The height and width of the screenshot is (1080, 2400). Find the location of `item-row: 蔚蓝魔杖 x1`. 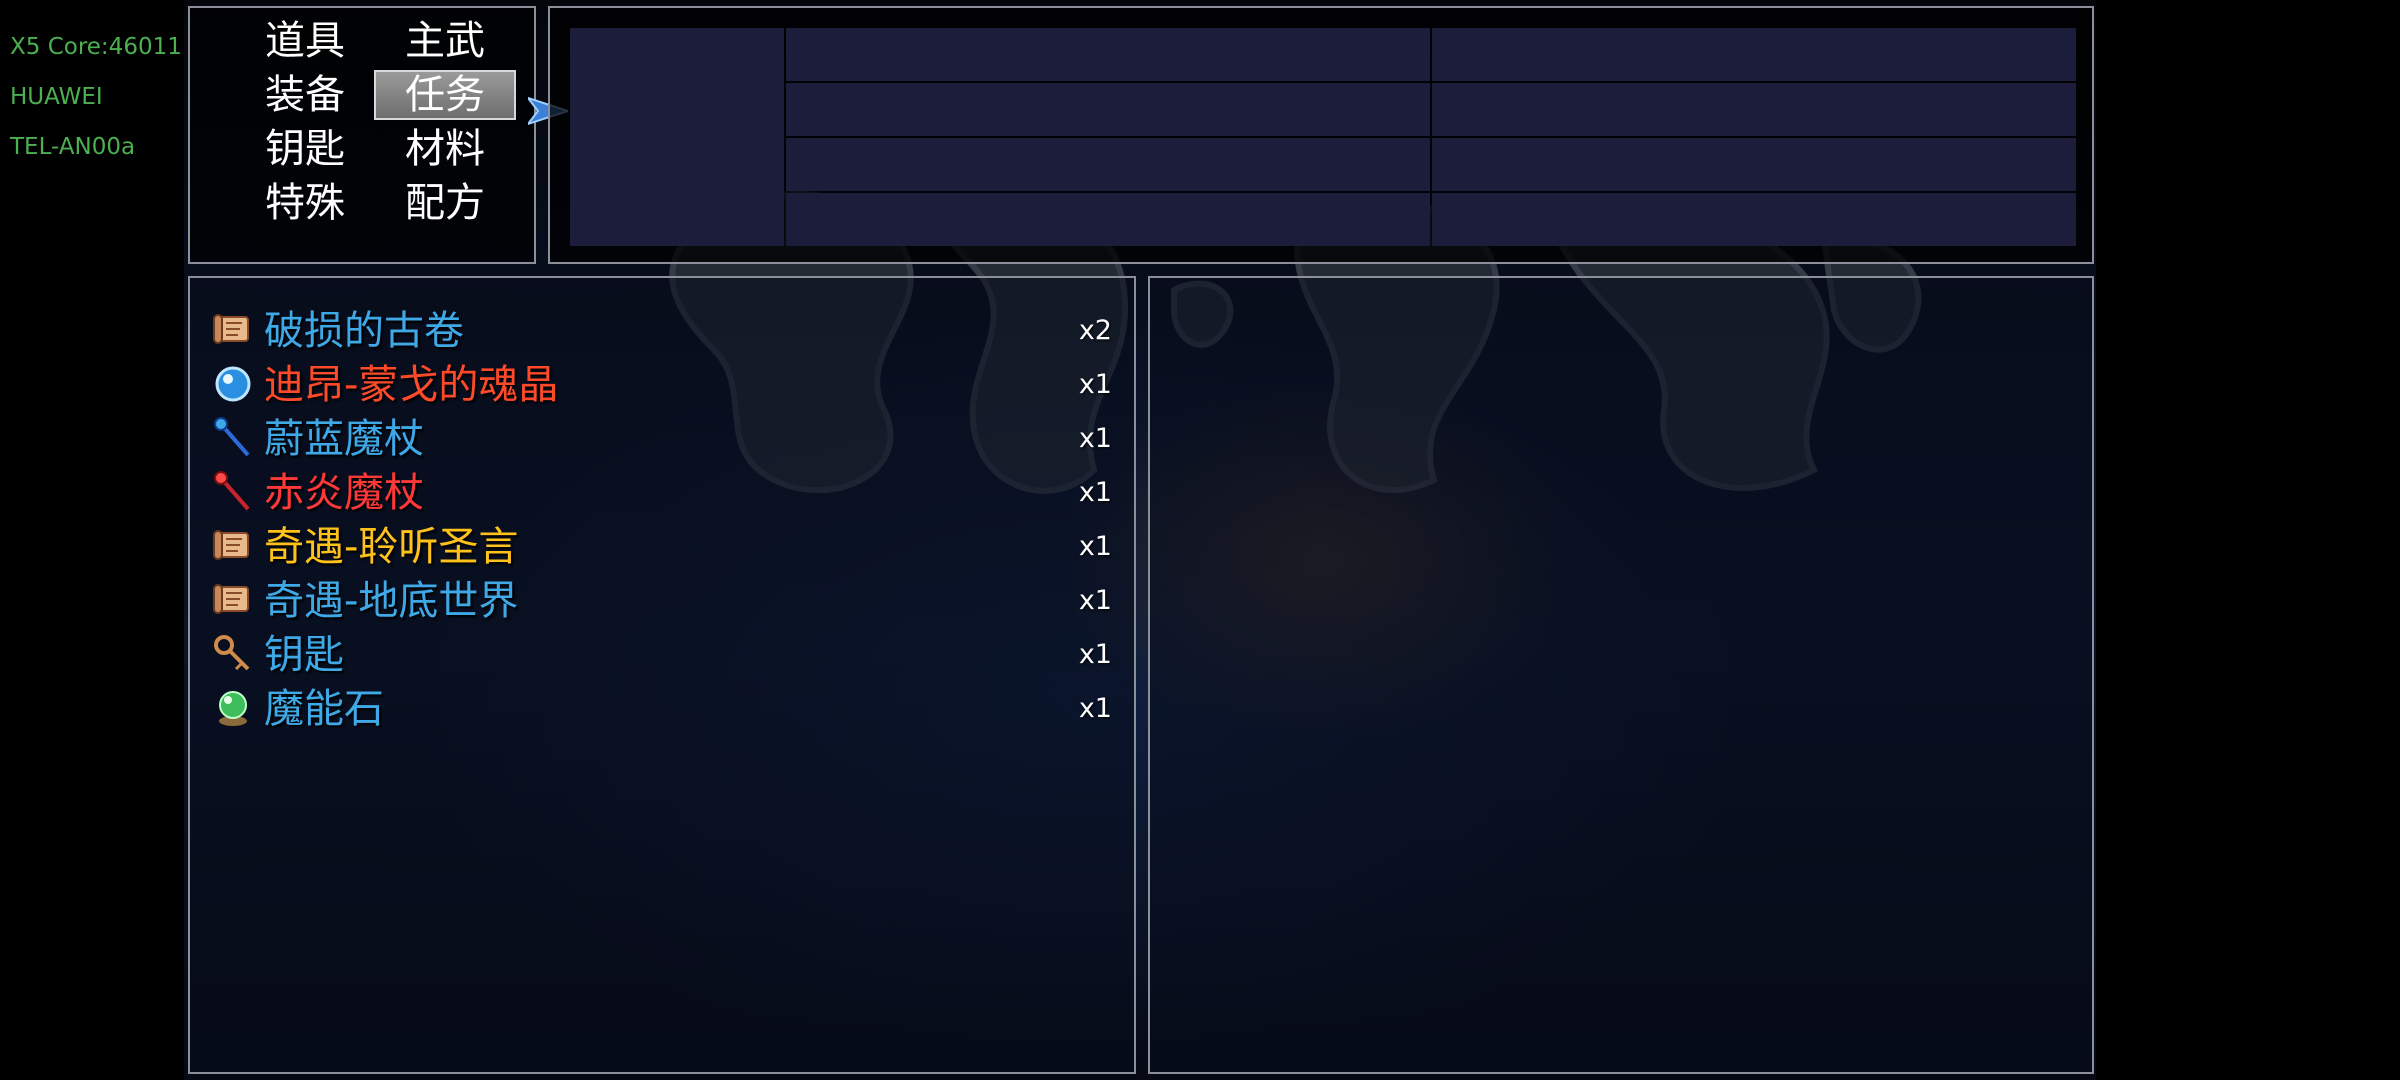

item-row: 蔚蓝魔杖 x1 is located at coordinates (662, 439).